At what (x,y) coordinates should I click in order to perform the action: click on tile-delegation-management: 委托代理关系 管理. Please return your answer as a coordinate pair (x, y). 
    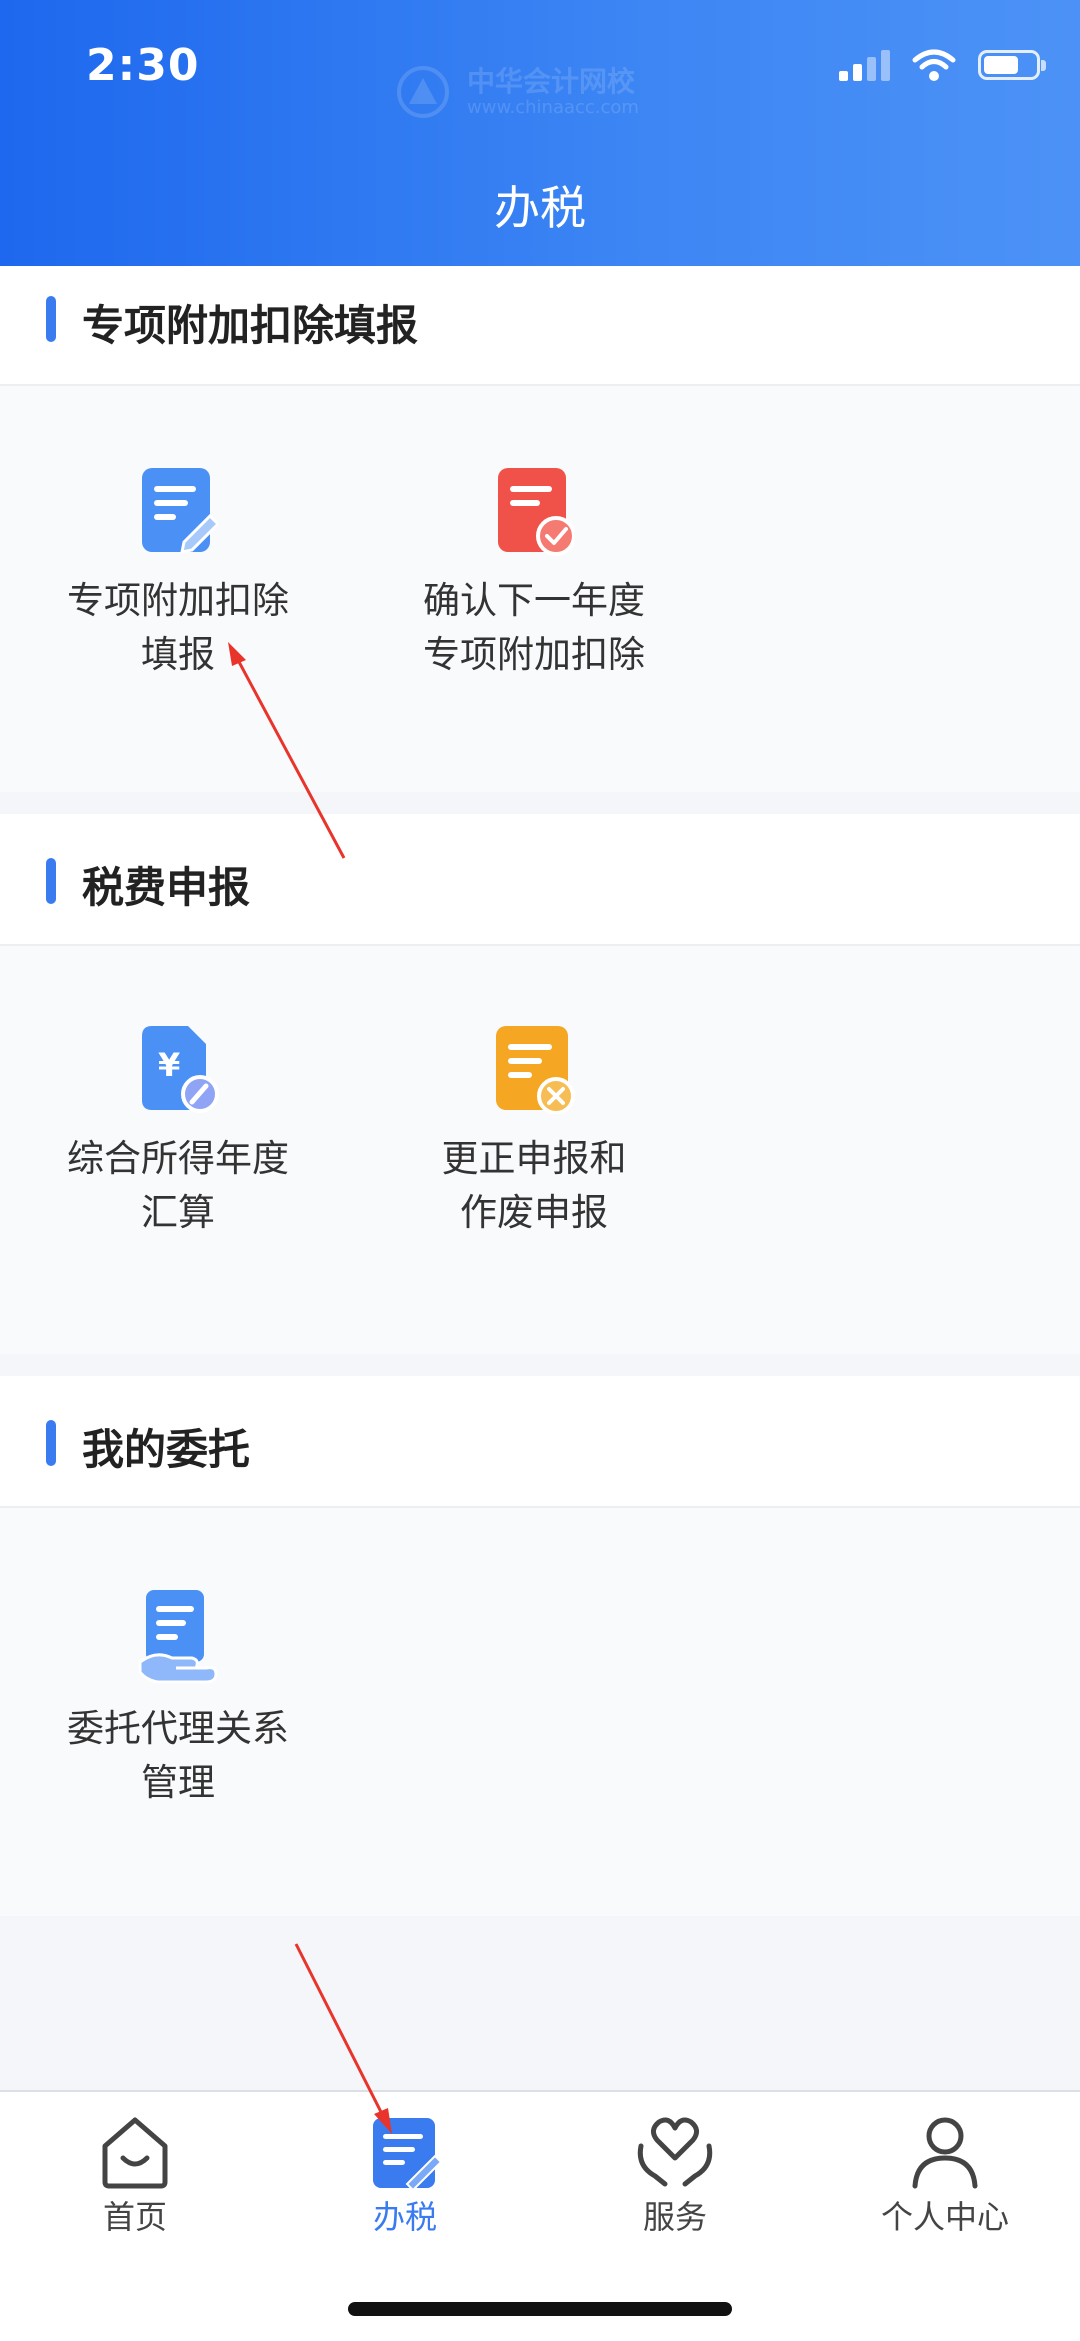
    Looking at the image, I should click on (178, 1699).